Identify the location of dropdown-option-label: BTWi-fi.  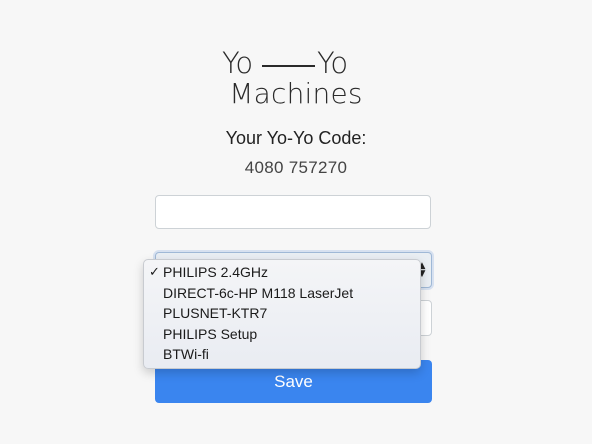
(186, 354).